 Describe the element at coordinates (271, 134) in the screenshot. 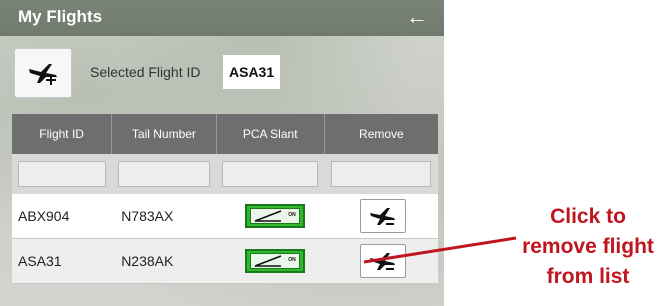

I see `header-pca-slant: PCA Slant` at that location.